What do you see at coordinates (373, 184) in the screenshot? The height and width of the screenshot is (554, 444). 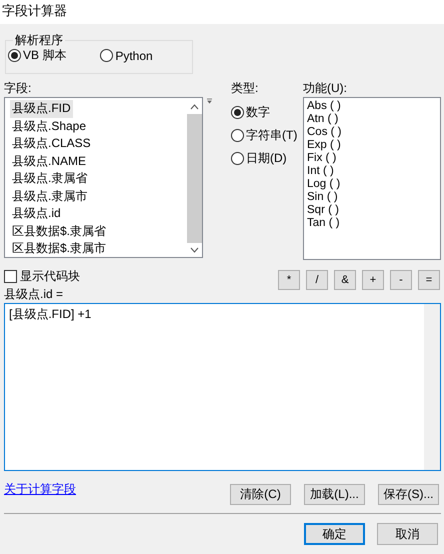 I see `function-item: Log ( )` at bounding box center [373, 184].